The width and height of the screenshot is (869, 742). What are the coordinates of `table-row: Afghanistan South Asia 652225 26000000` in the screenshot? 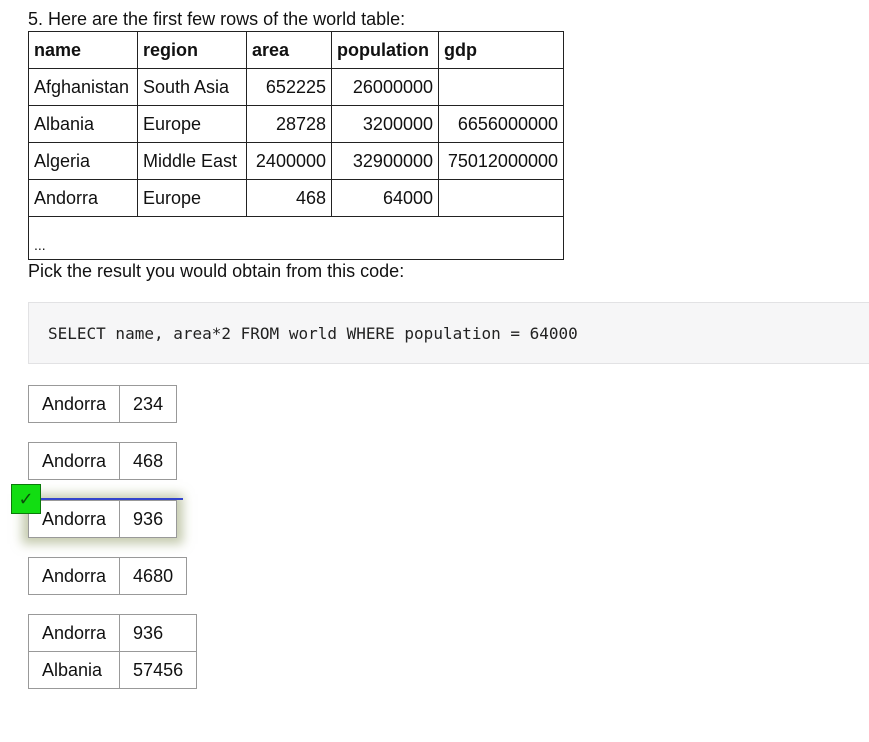 It's located at (296, 87).